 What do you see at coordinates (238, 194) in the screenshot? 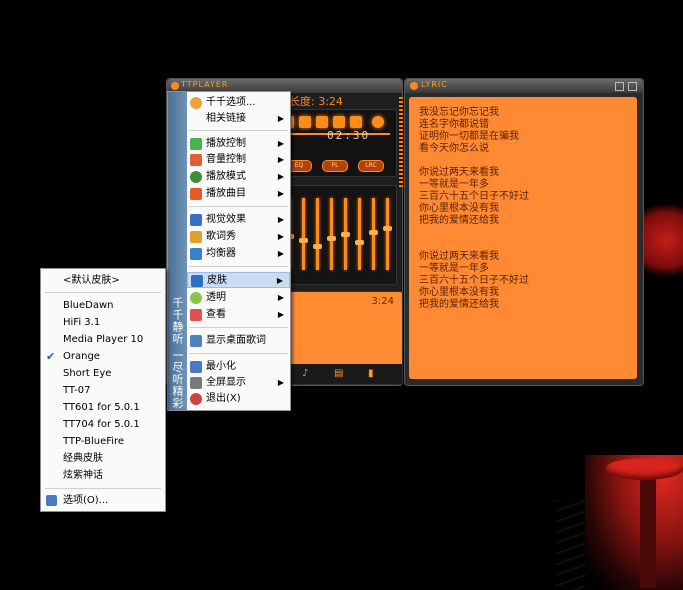
I see `menu-item-play-track: 播放曲目 ▶` at bounding box center [238, 194].